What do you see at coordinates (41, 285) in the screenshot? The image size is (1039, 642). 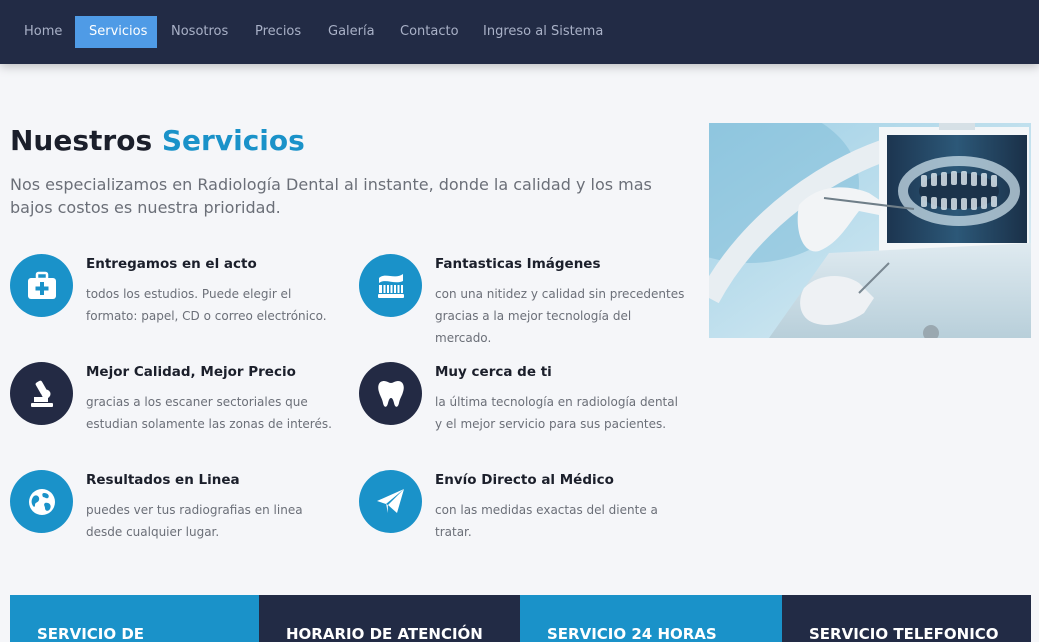 I see `first-aid-kit-icon` at bounding box center [41, 285].